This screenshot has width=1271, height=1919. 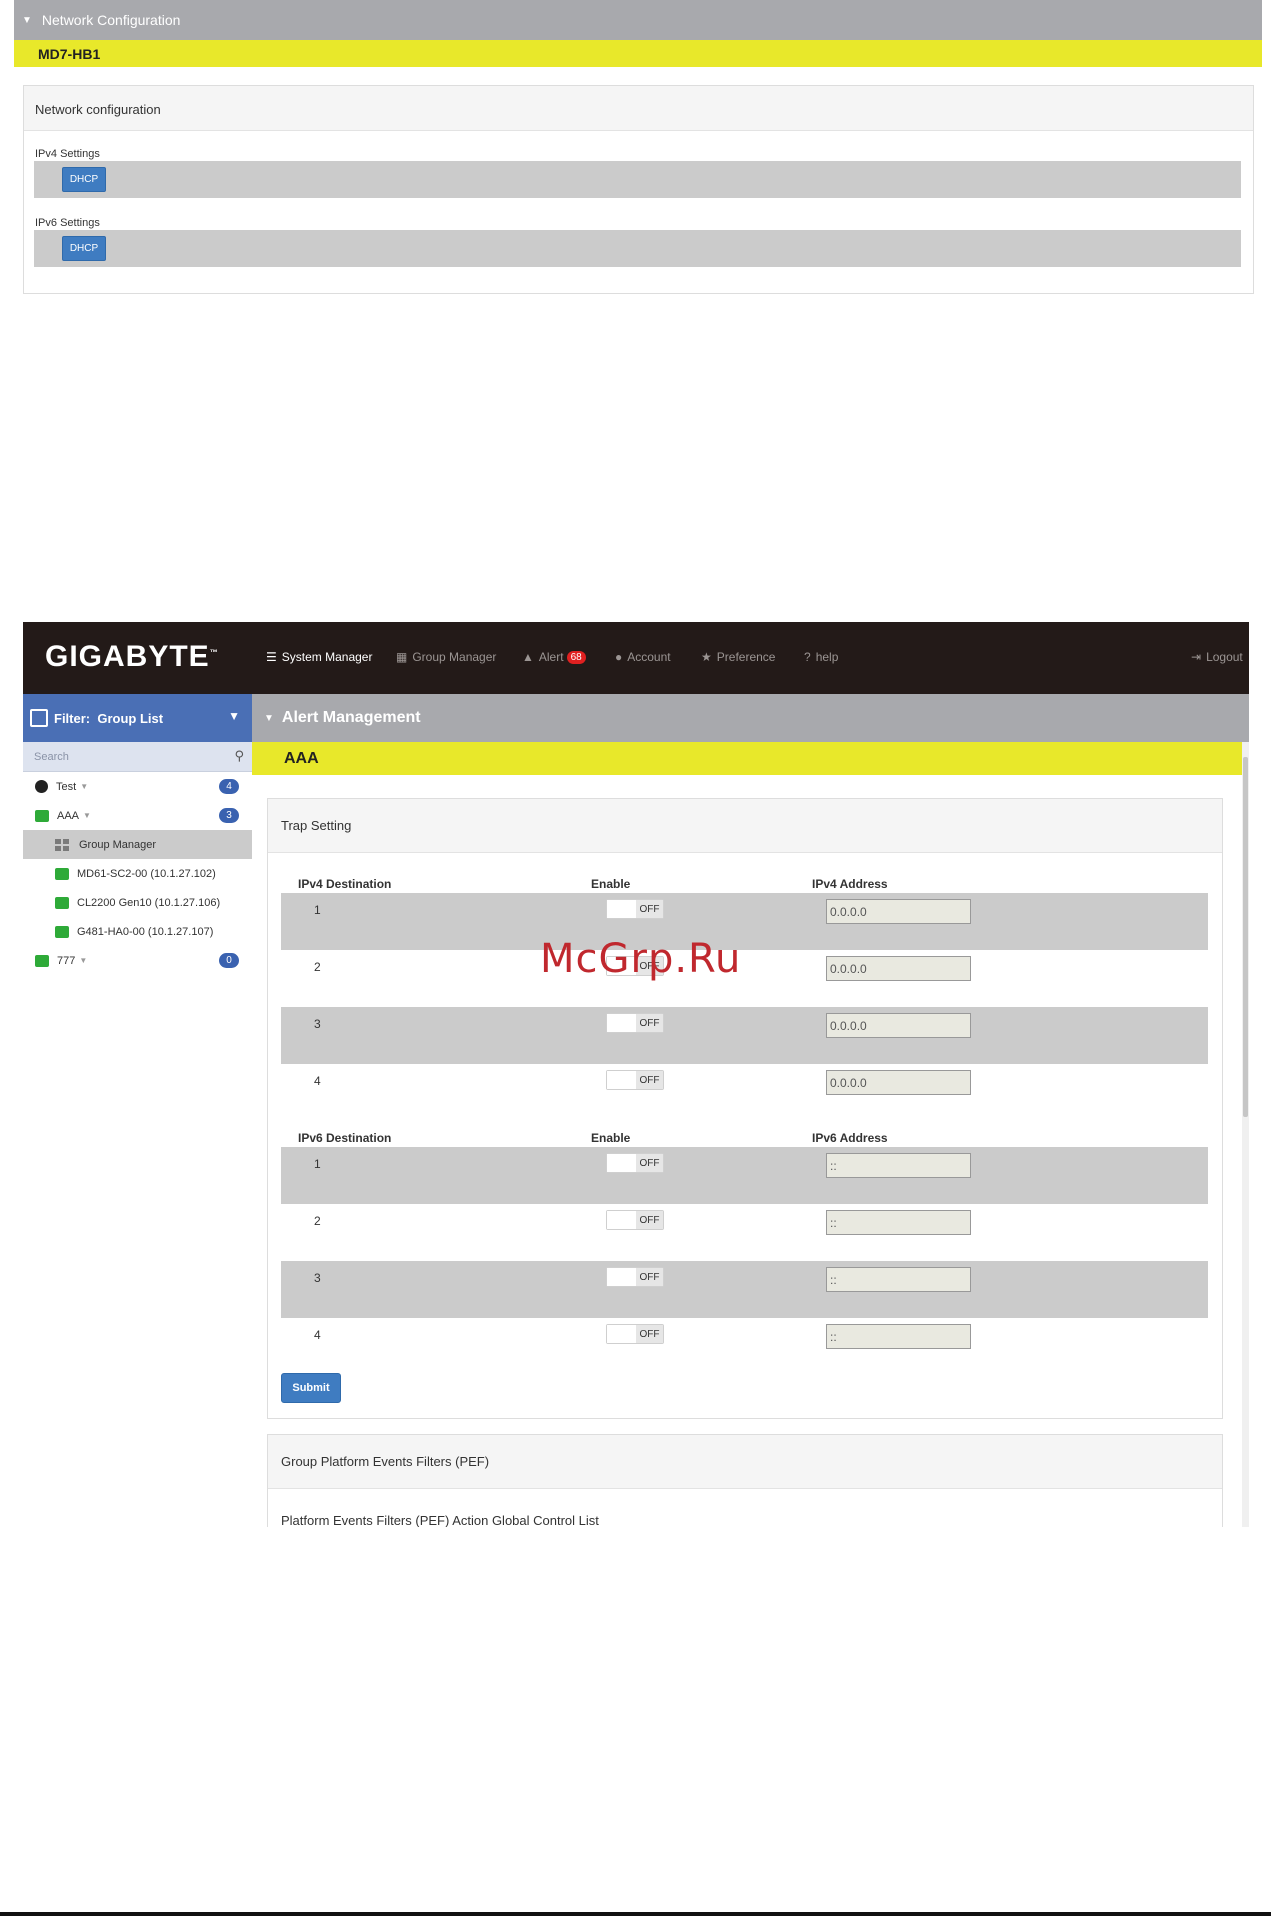 What do you see at coordinates (619, 657) in the screenshot?
I see `user-icon: ●` at bounding box center [619, 657].